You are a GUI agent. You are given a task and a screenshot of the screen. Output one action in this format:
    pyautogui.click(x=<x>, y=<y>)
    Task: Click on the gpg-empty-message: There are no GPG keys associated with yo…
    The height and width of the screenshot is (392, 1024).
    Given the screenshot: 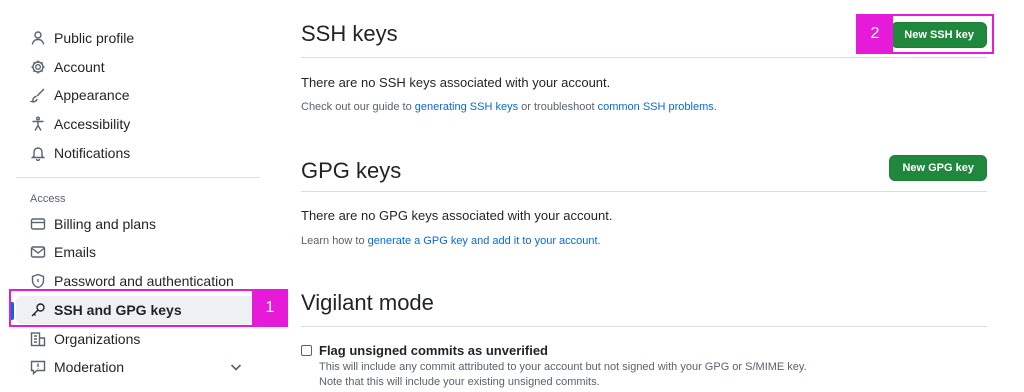 What is the action you would take?
    pyautogui.click(x=457, y=215)
    